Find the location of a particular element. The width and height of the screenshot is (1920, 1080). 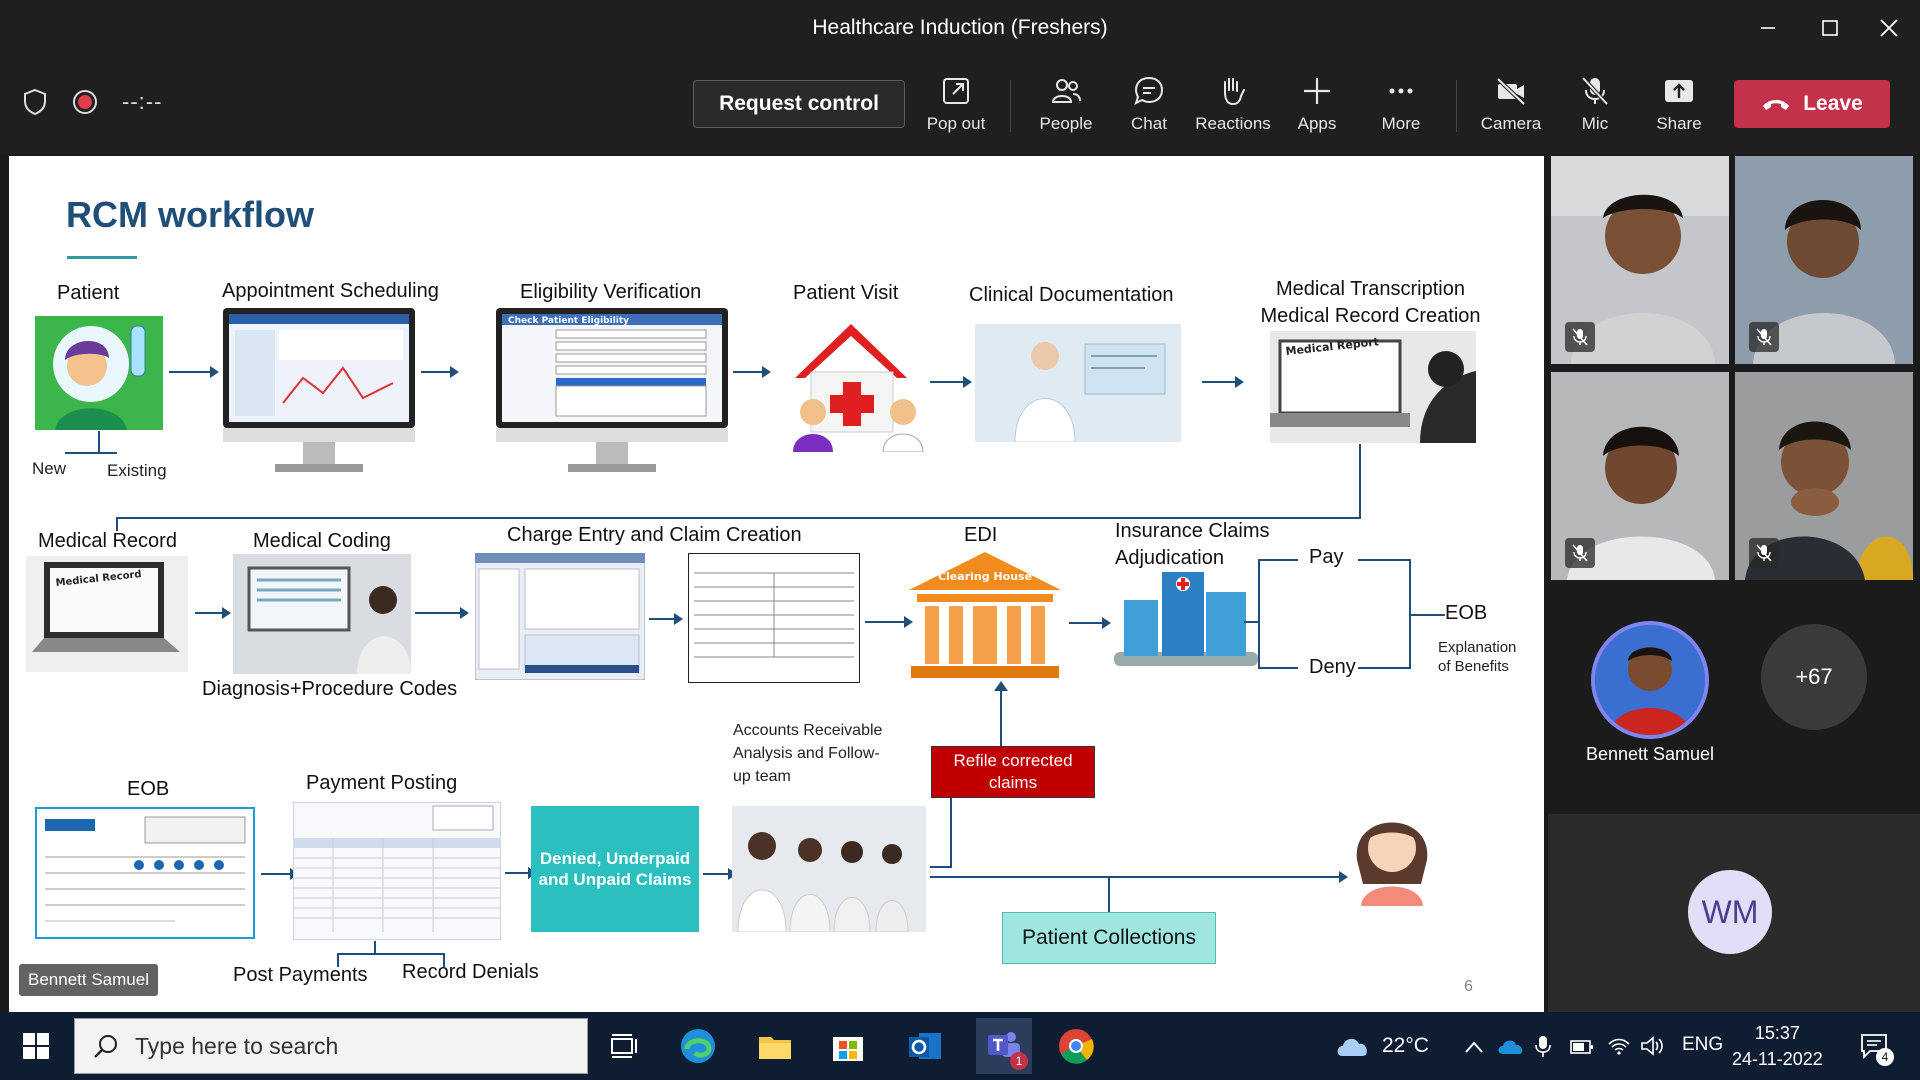

taskbar-search-box: Type here to search is located at coordinates (331, 1046).